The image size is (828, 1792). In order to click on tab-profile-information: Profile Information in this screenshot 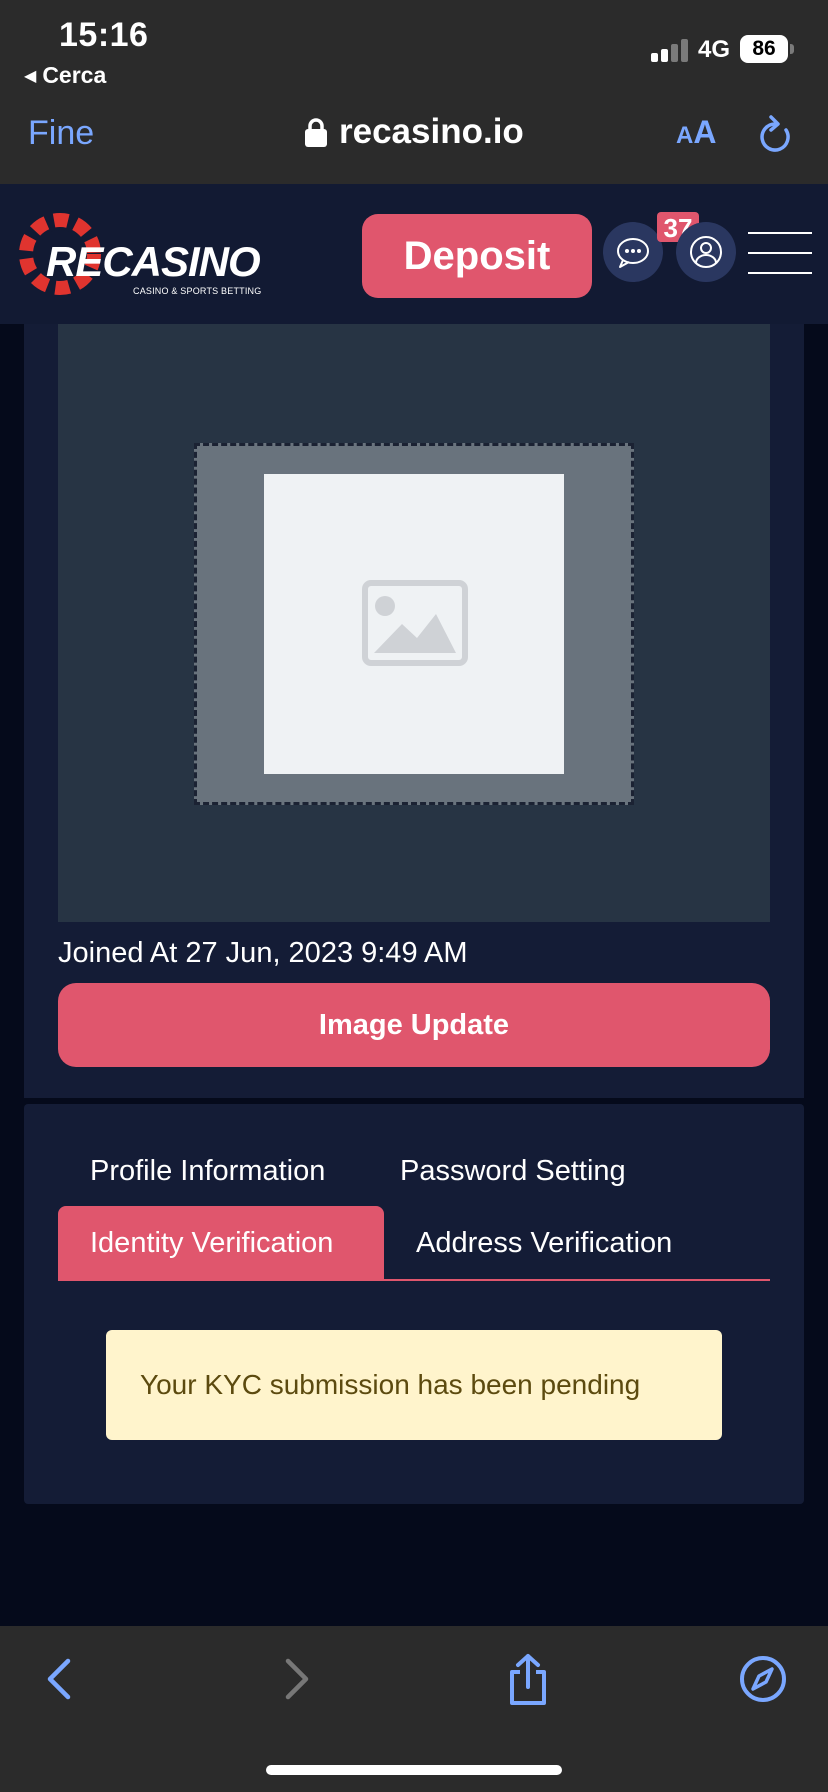, I will do `click(207, 1171)`.